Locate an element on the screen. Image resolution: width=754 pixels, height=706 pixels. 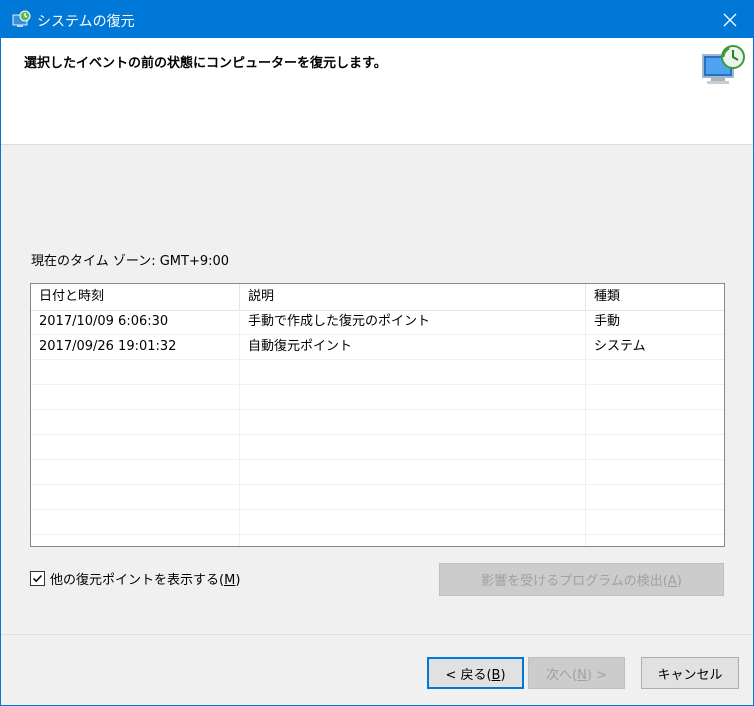
table-cell: 手動 is located at coordinates (607, 321).